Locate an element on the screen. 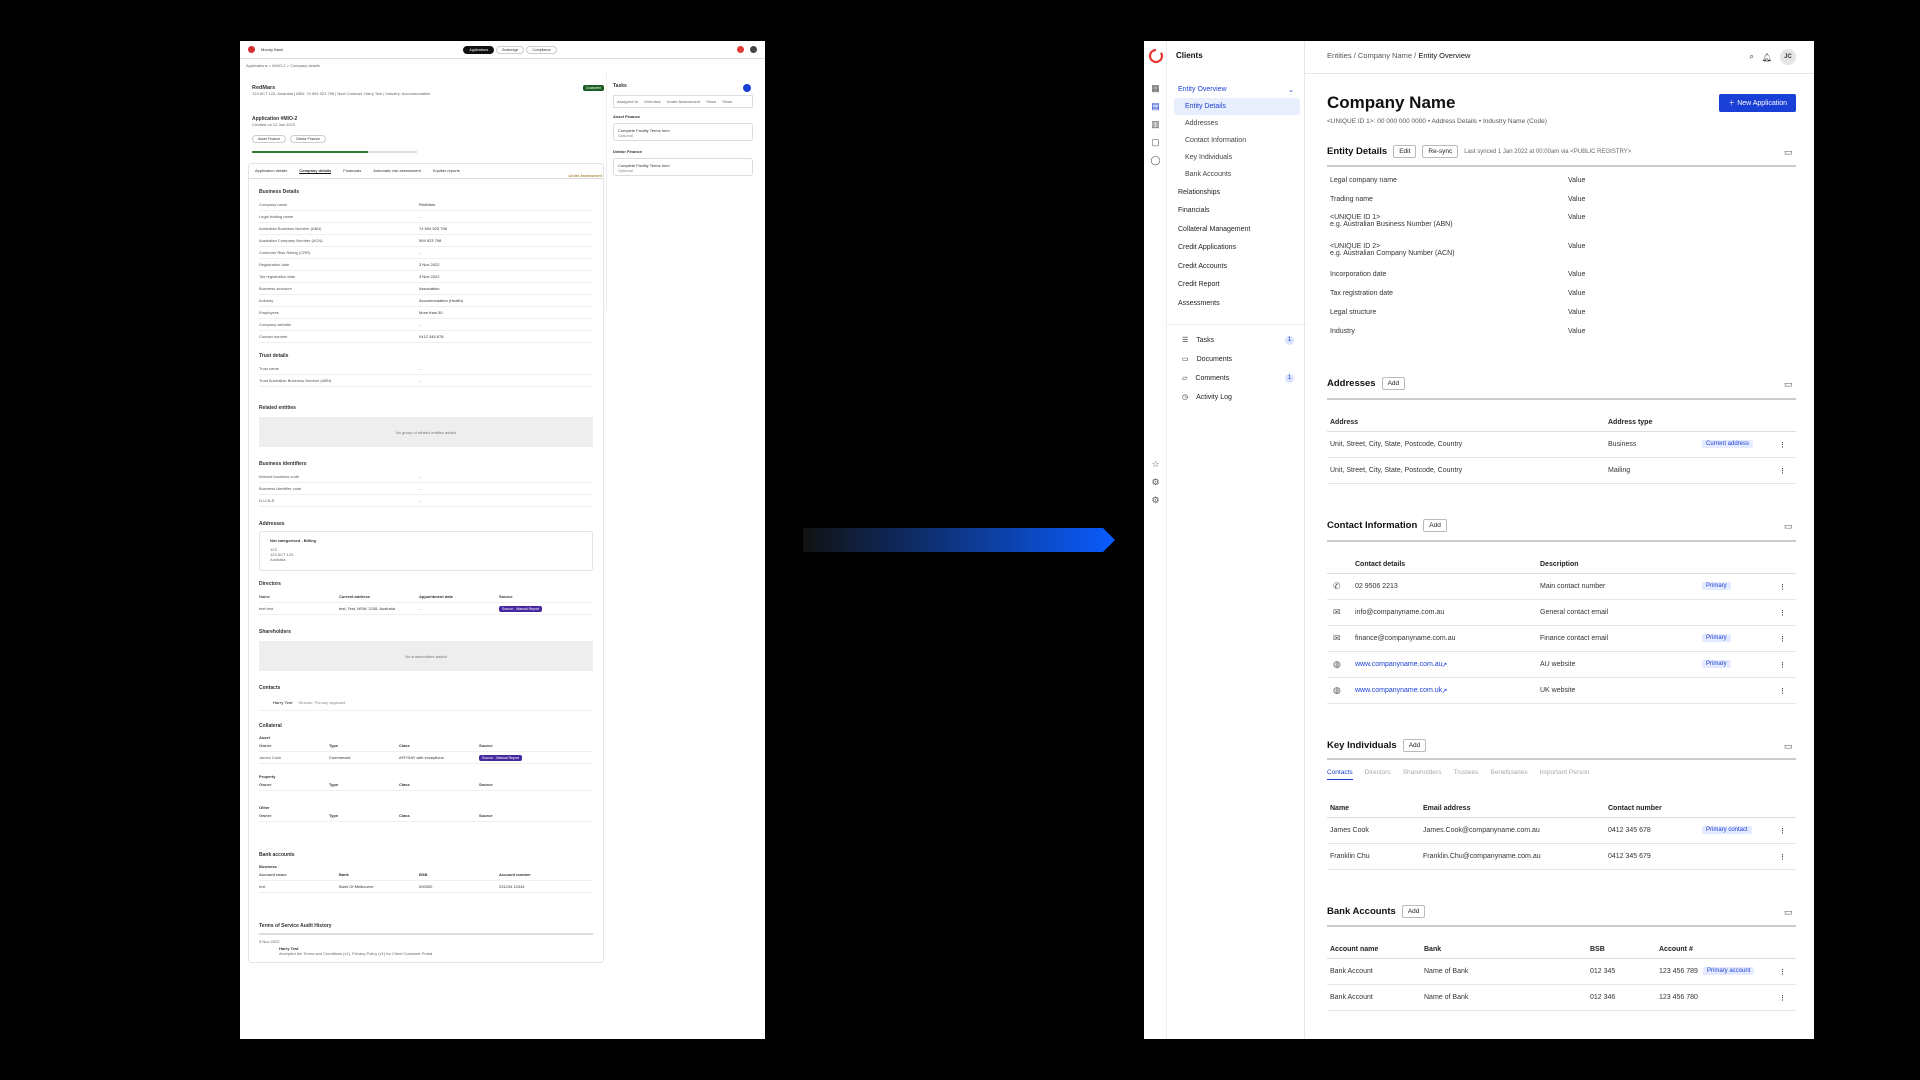  resync-button: Re-sync is located at coordinates (1440, 151).